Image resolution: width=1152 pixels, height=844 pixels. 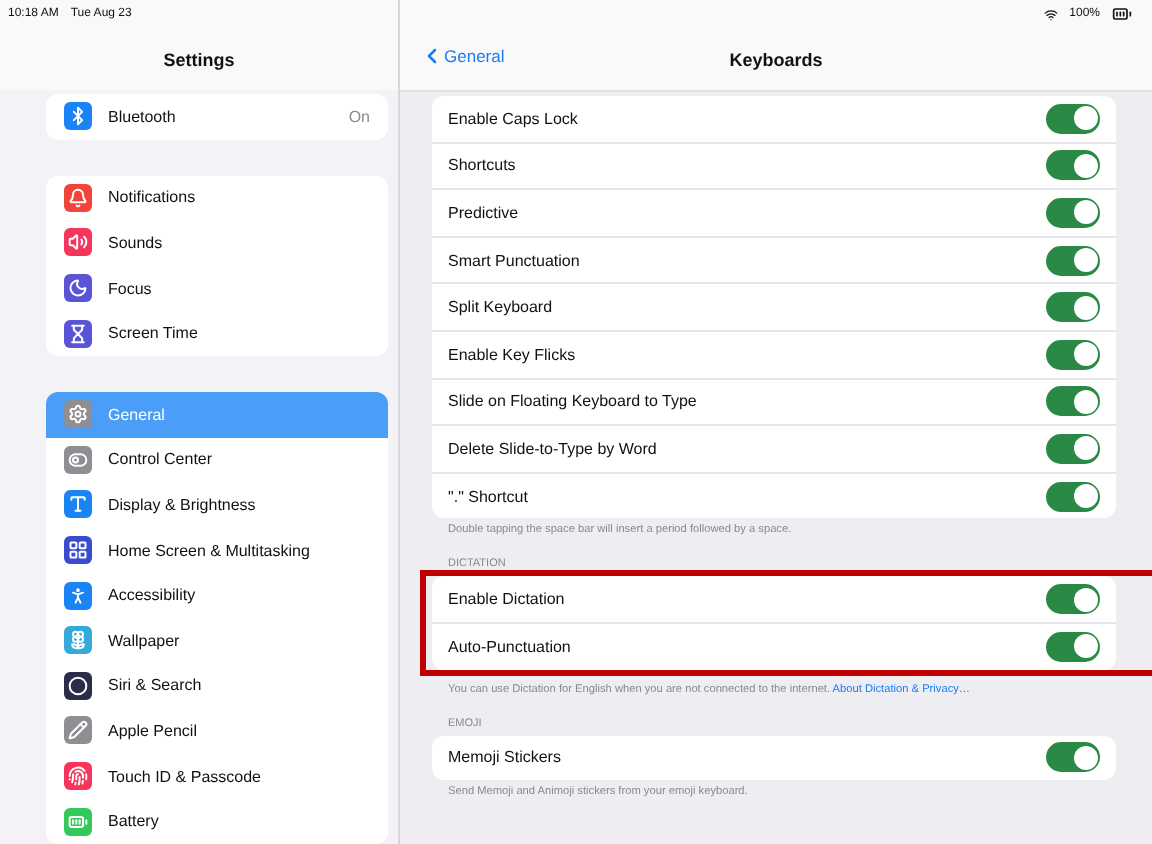 What do you see at coordinates (1050, 14) in the screenshot?
I see `wifi-icon` at bounding box center [1050, 14].